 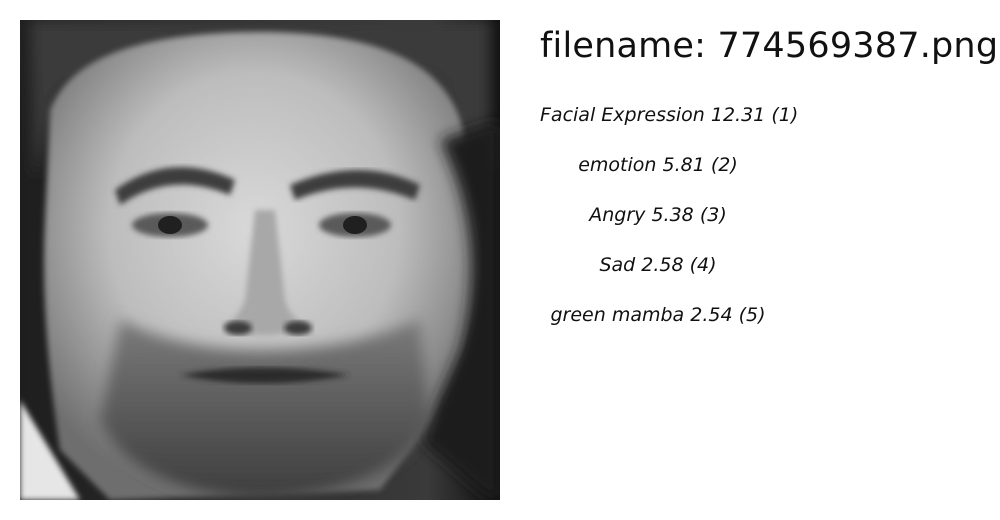 I want to click on prediction-label: green mamba, so click(x=617, y=315).